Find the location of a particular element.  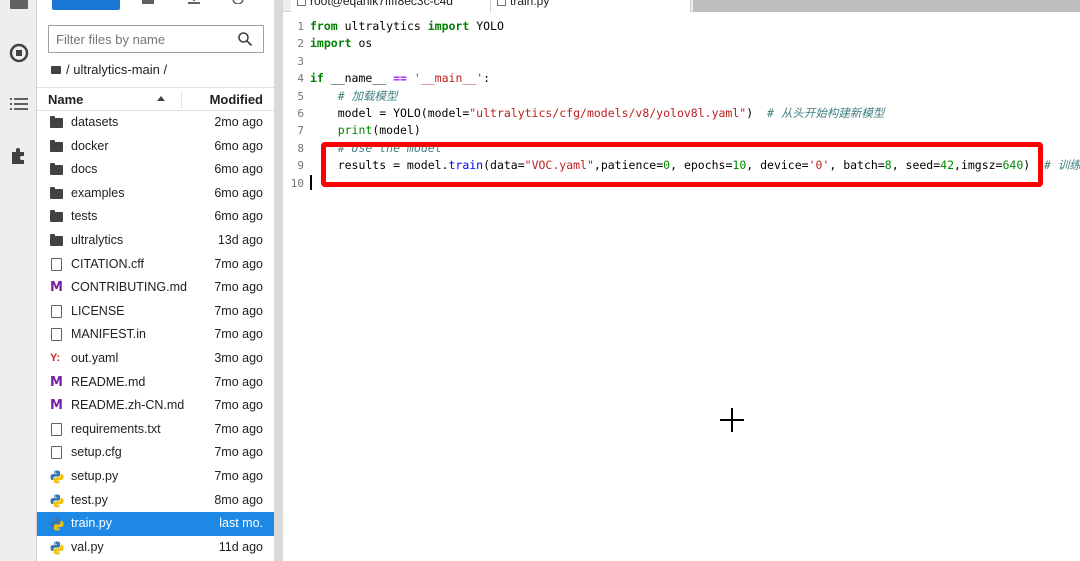

code-line-2: import os is located at coordinates (341, 43).